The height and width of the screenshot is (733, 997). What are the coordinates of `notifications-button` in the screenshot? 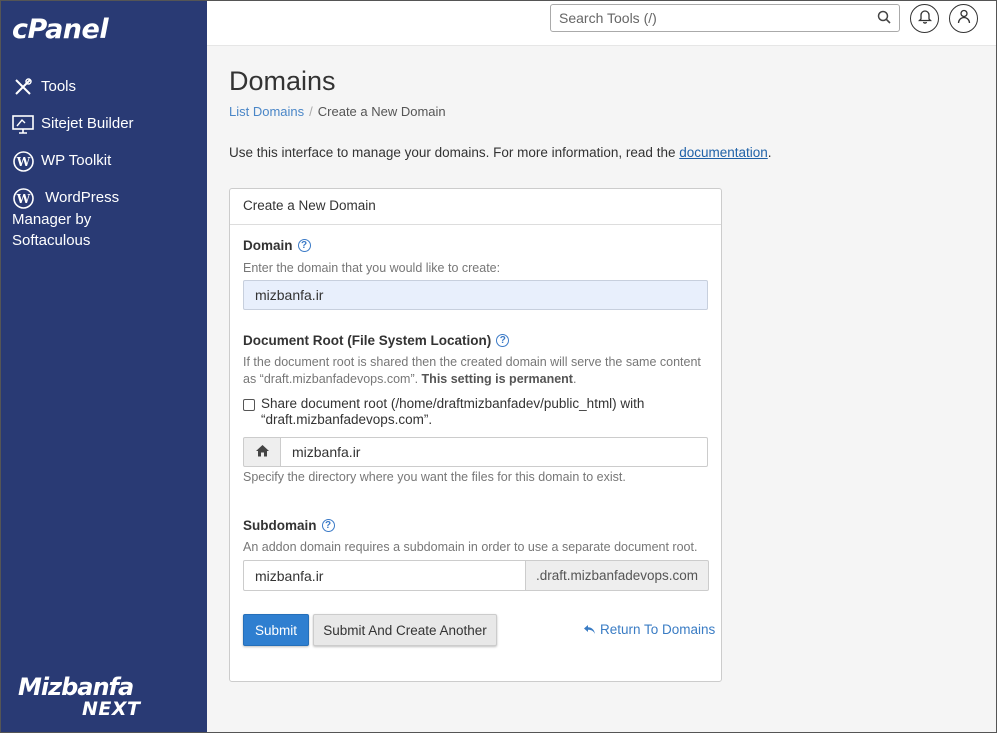 It's located at (924, 18).